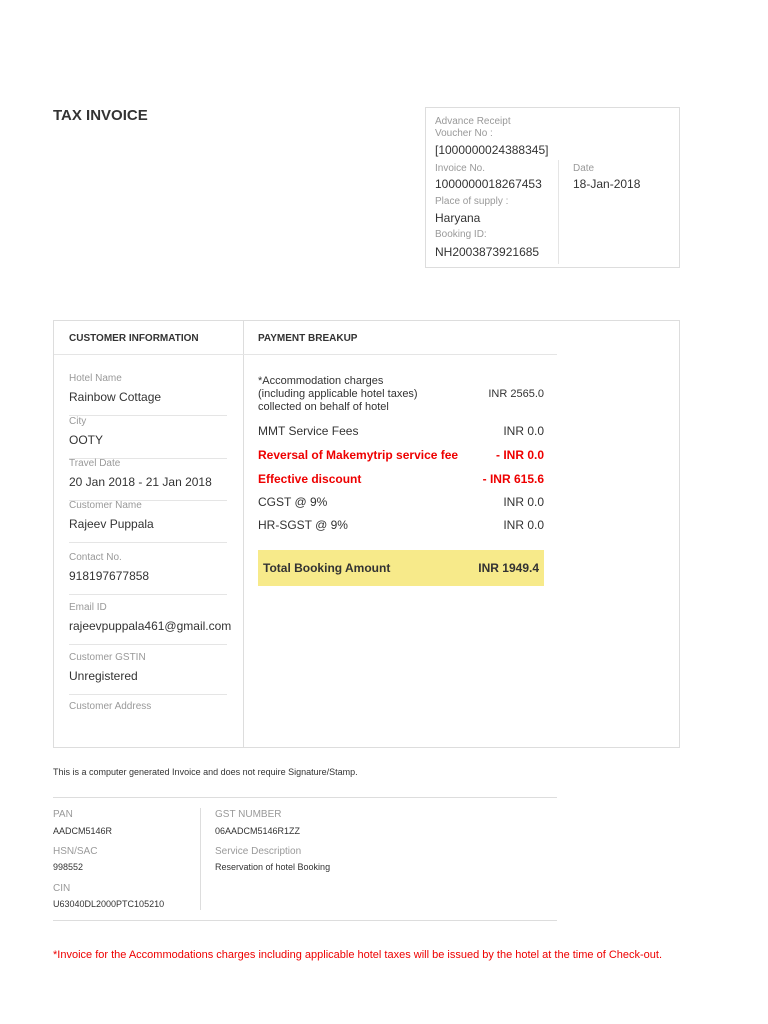  I want to click on payment-header: PAYMENT BREAKUP, so click(308, 338).